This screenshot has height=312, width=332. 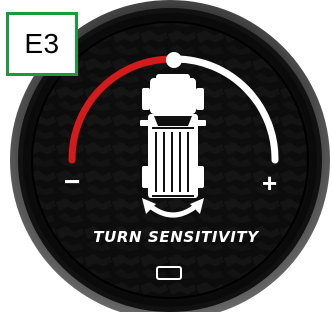 I want to click on menu-button-icon, so click(x=169, y=273).